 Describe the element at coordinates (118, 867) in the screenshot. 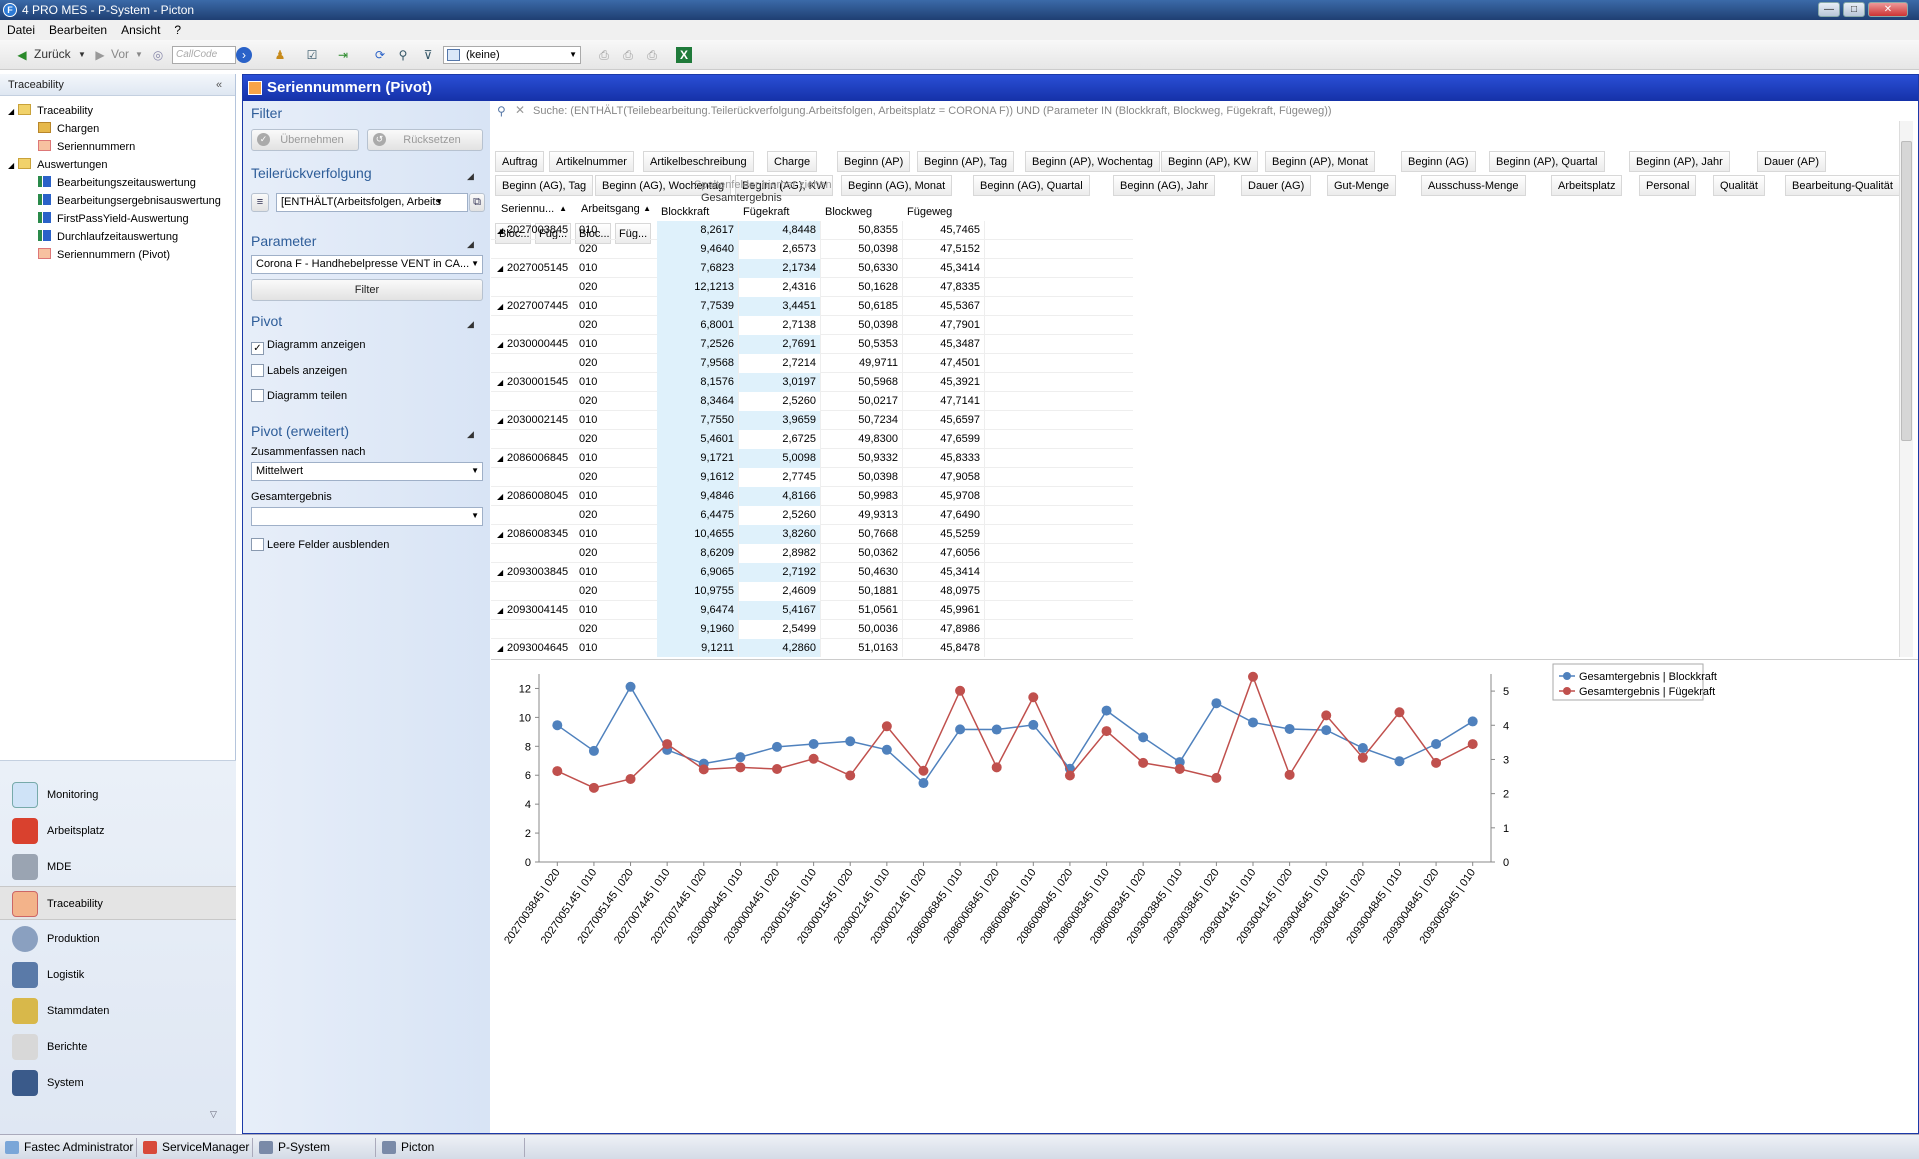

I see `nav-mde: MDE` at that location.